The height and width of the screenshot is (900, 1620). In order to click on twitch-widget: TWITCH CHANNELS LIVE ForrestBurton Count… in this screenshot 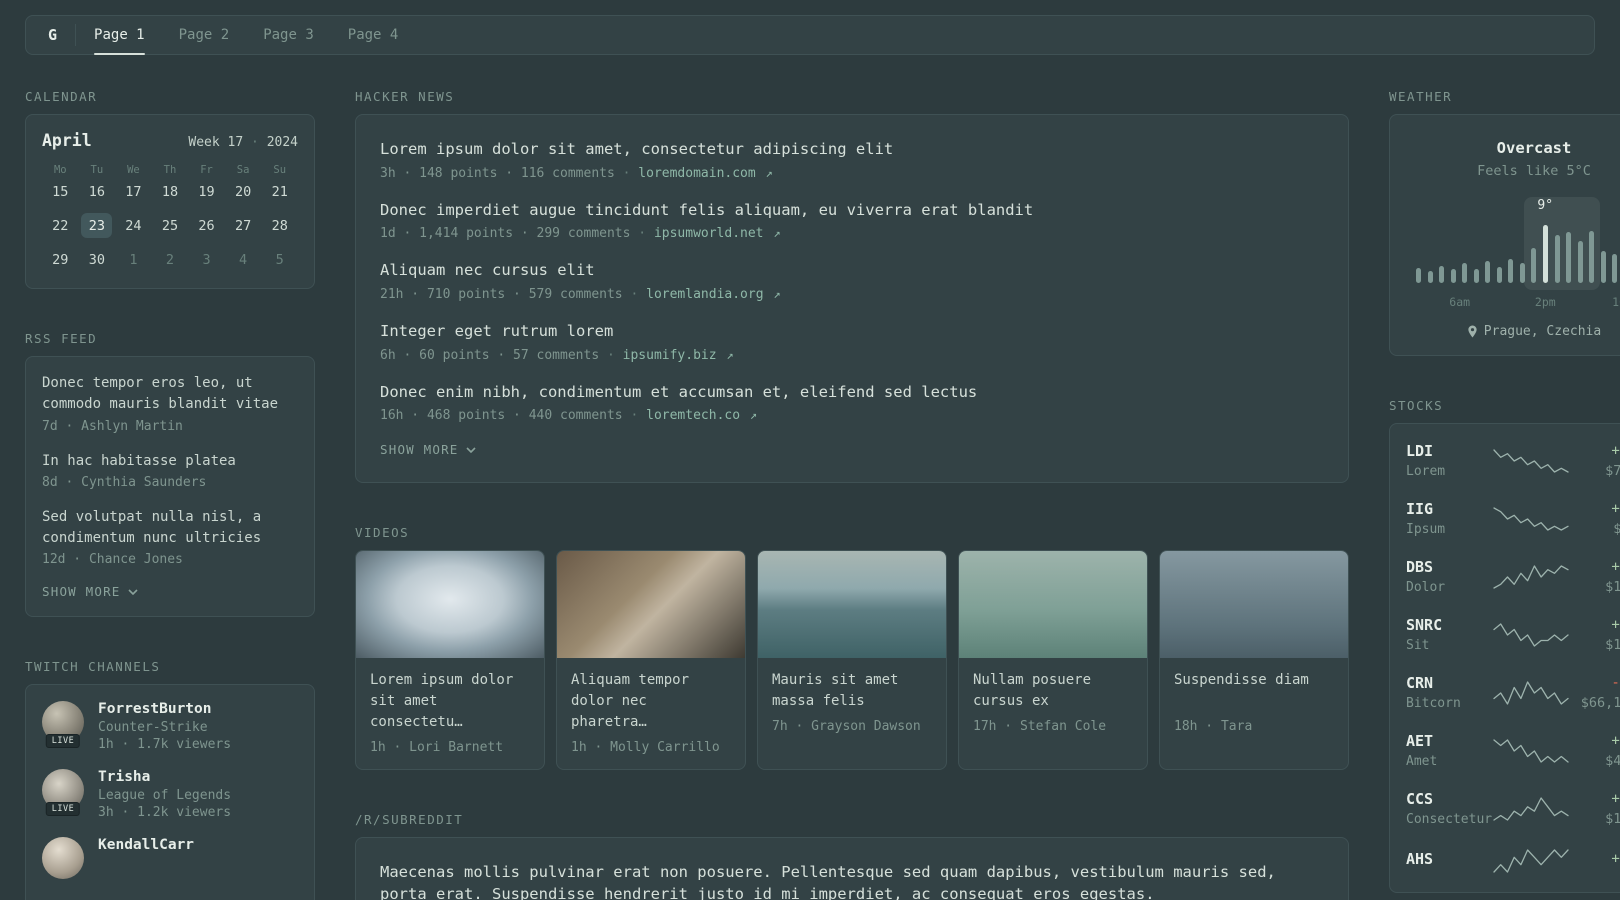, I will do `click(170, 779)`.